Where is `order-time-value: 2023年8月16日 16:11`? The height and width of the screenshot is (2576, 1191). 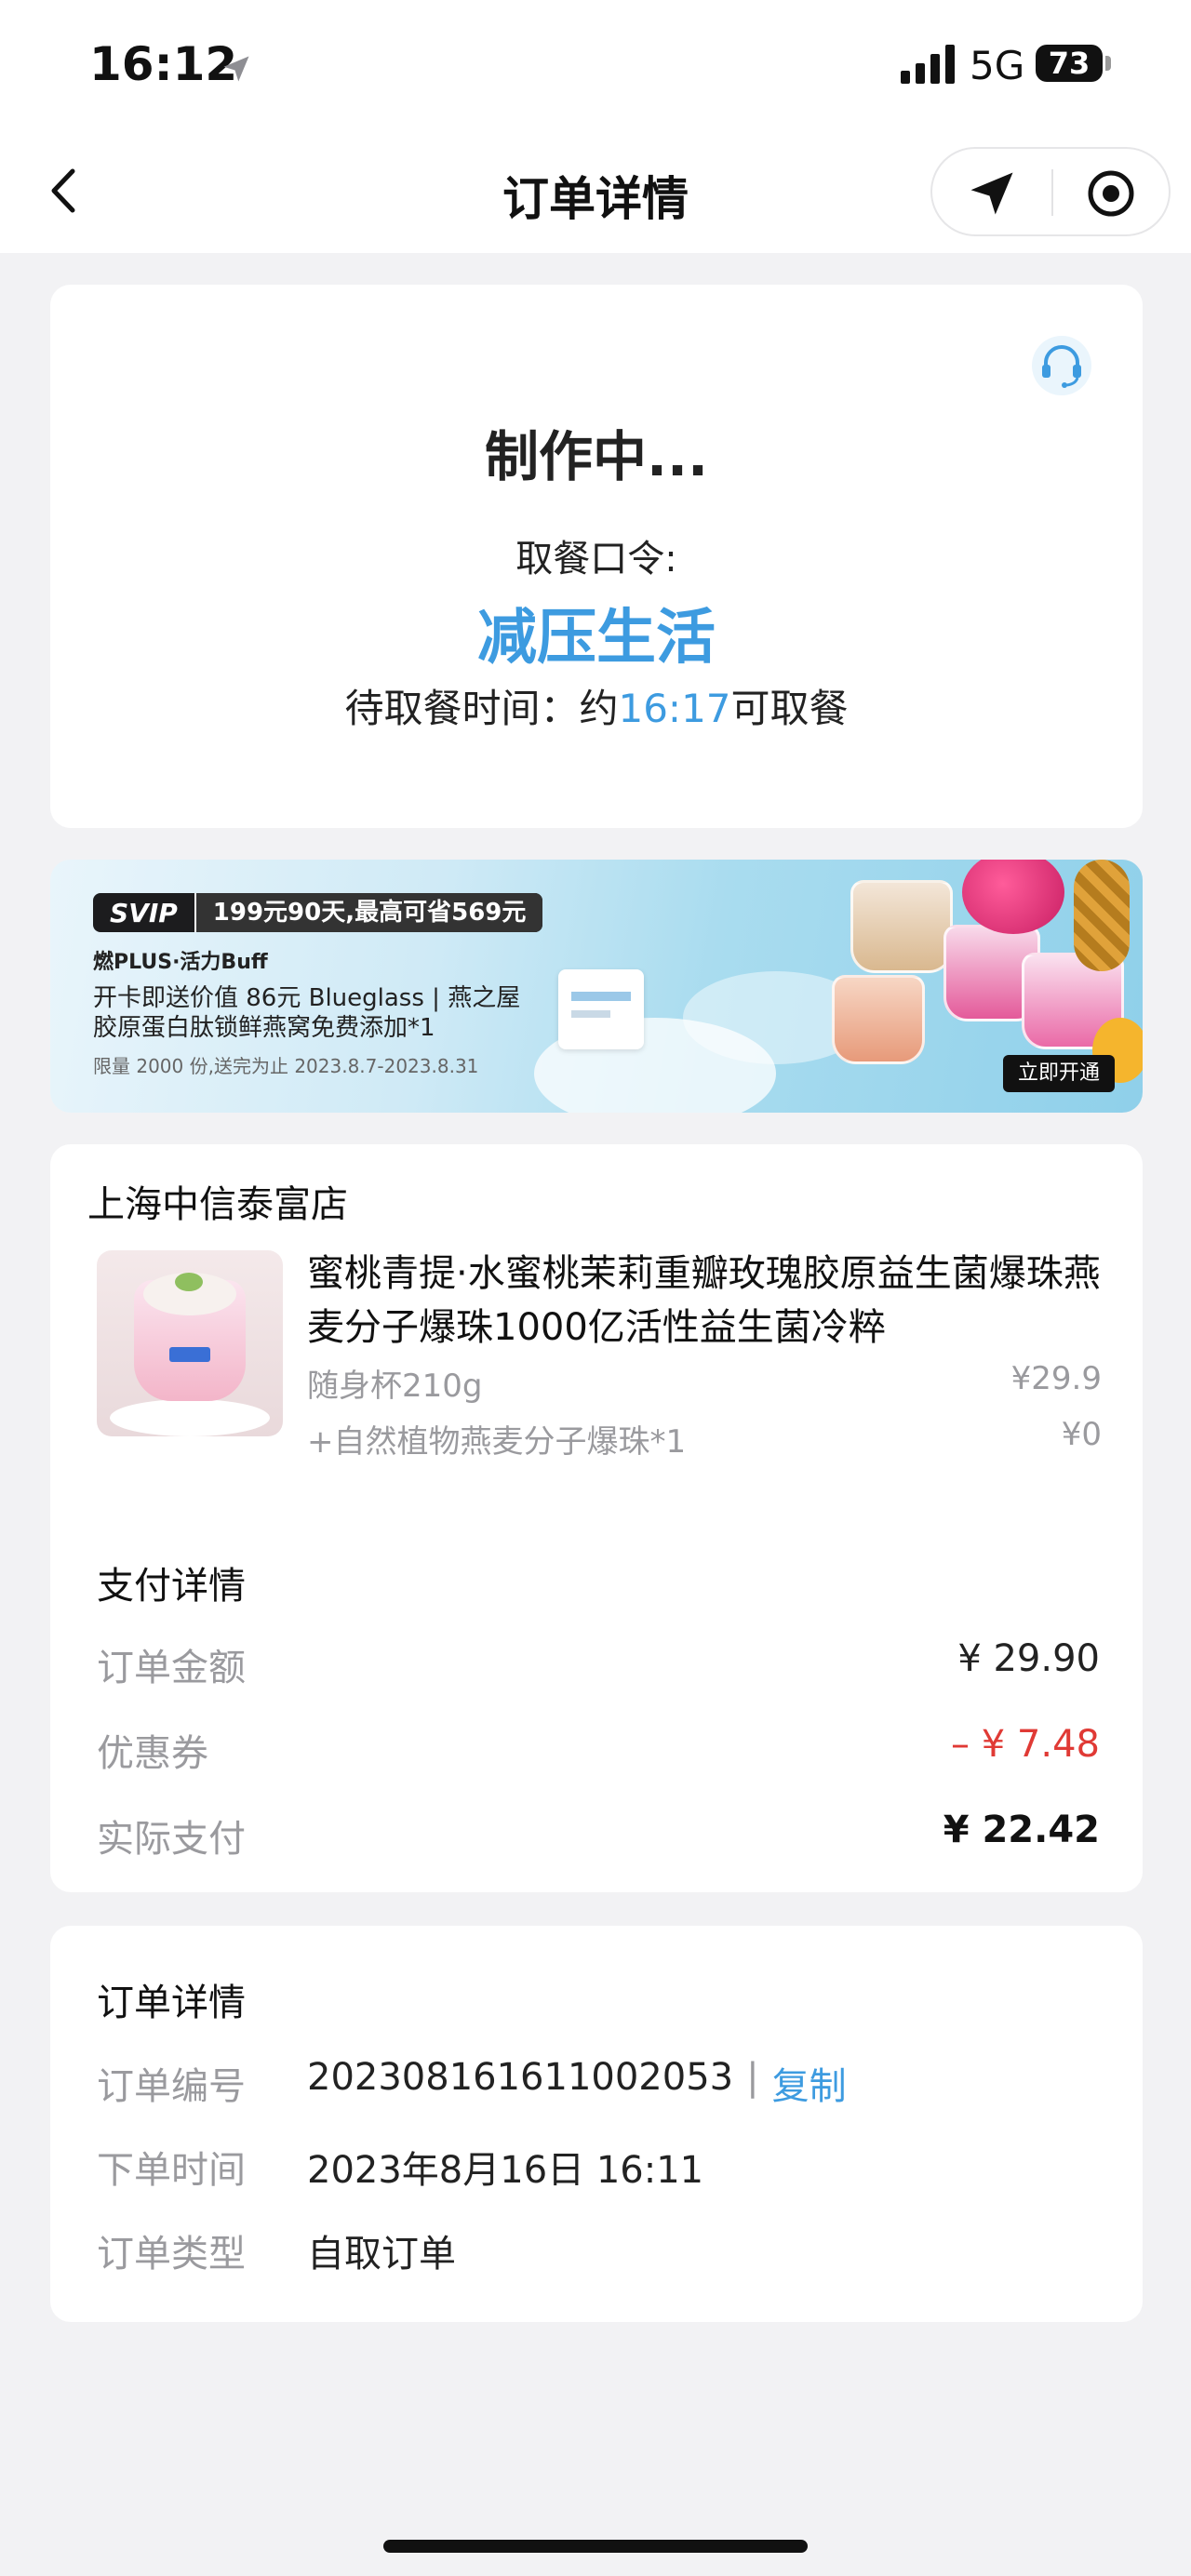 order-time-value: 2023年8月16日 16:11 is located at coordinates (505, 2170).